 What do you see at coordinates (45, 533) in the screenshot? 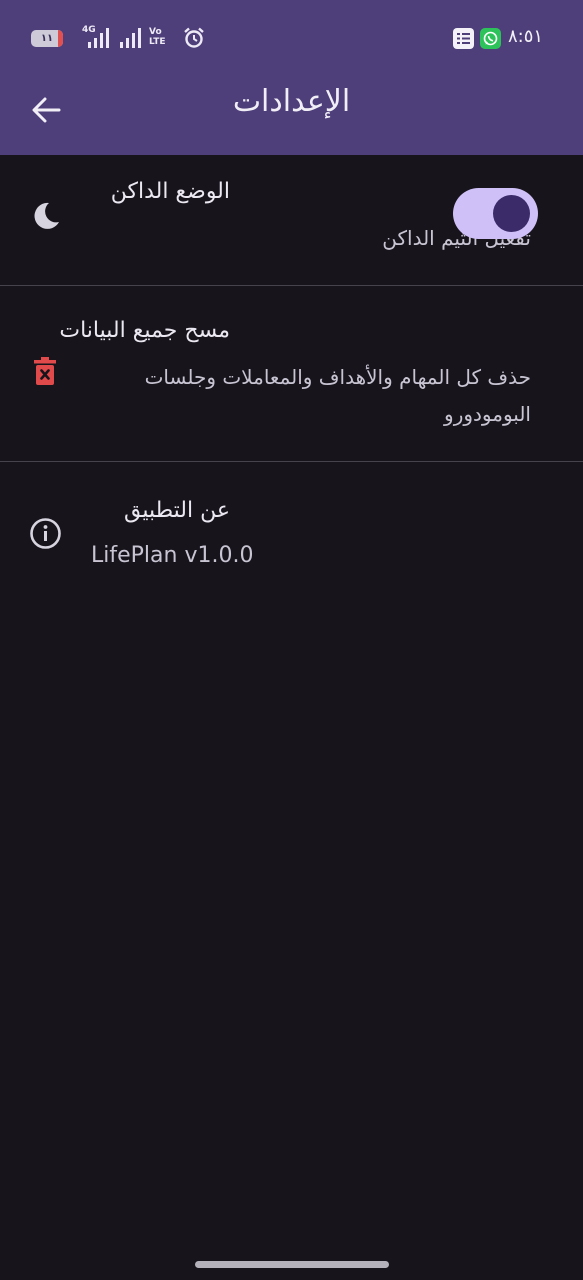
I see `info-icon` at bounding box center [45, 533].